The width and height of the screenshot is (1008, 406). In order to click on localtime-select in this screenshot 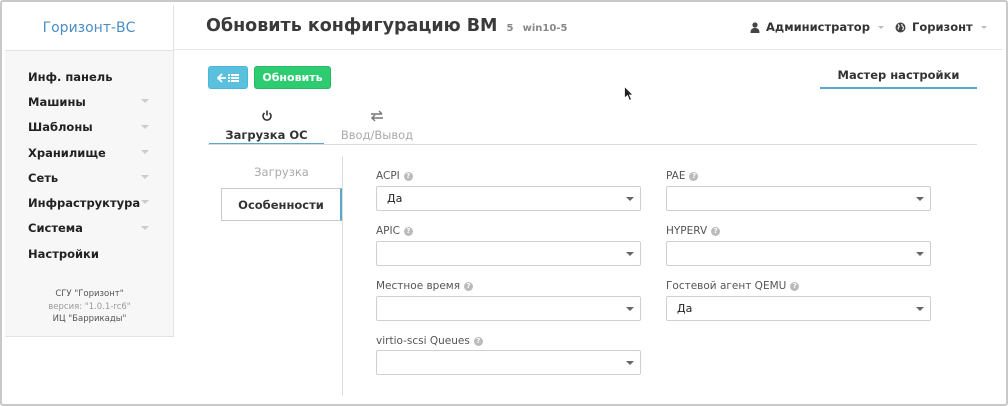, I will do `click(508, 308)`.